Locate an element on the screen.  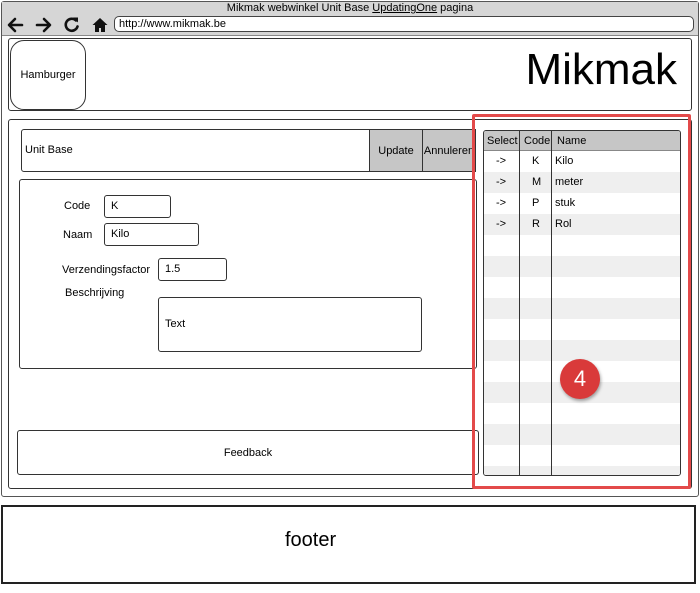
unit-bar-title: Unit Base is located at coordinates (49, 150).